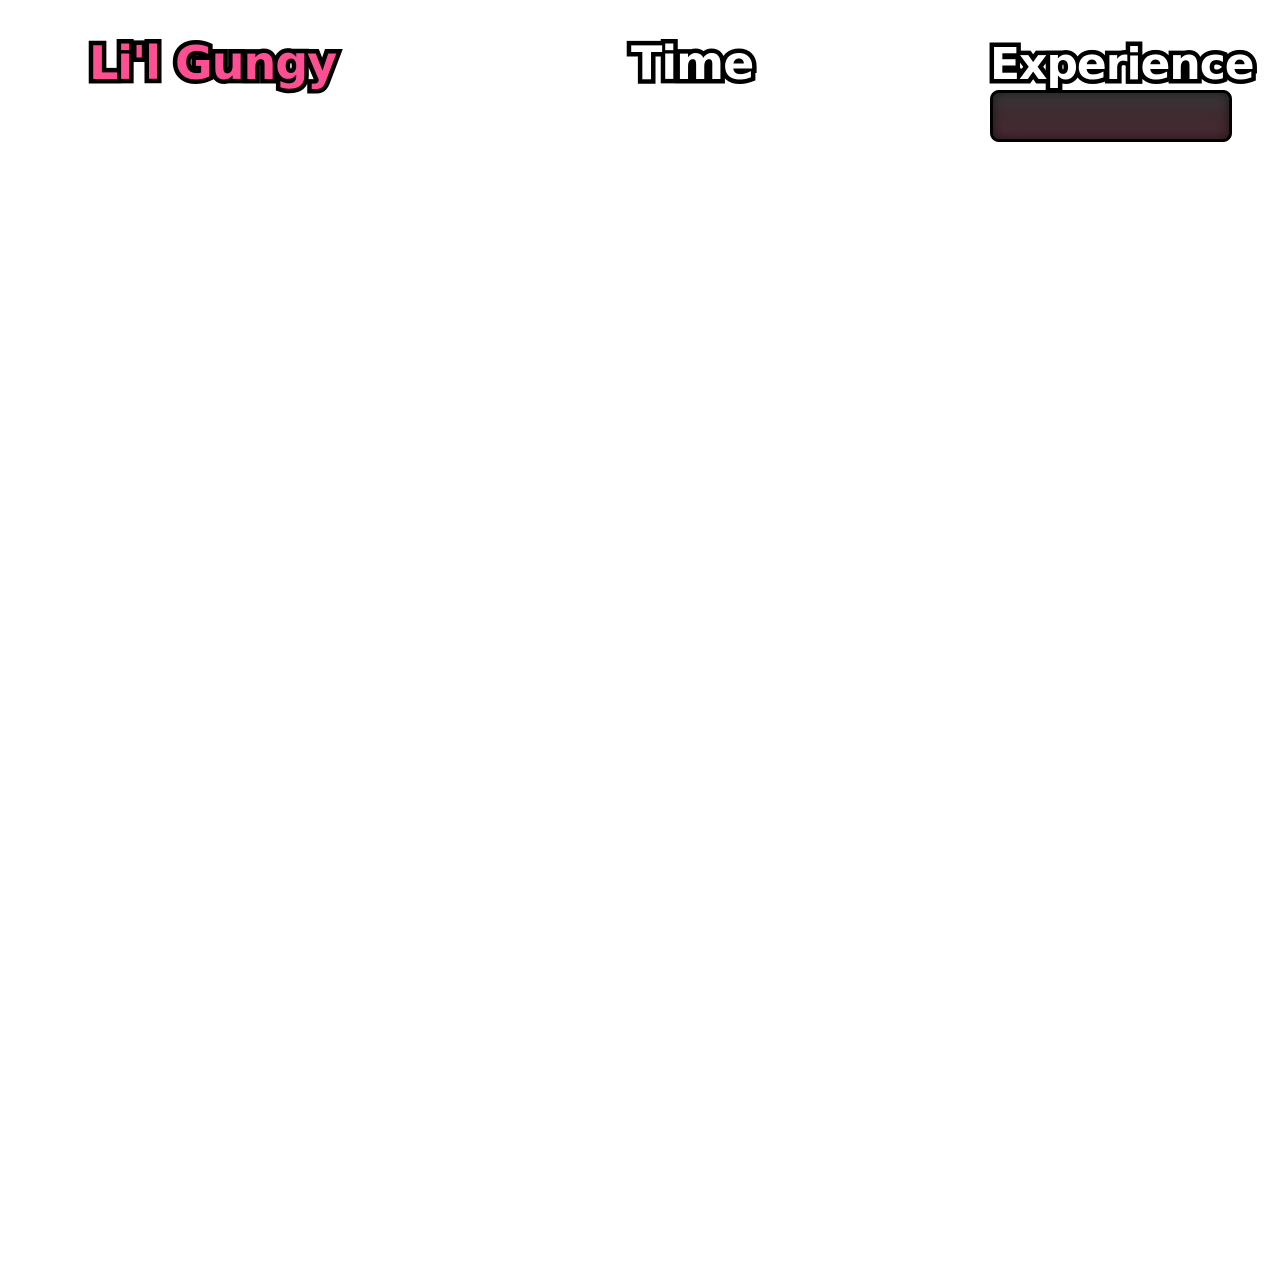 This screenshot has width=1280, height=1280. What do you see at coordinates (692, 63) in the screenshot?
I see `time-label: Time` at bounding box center [692, 63].